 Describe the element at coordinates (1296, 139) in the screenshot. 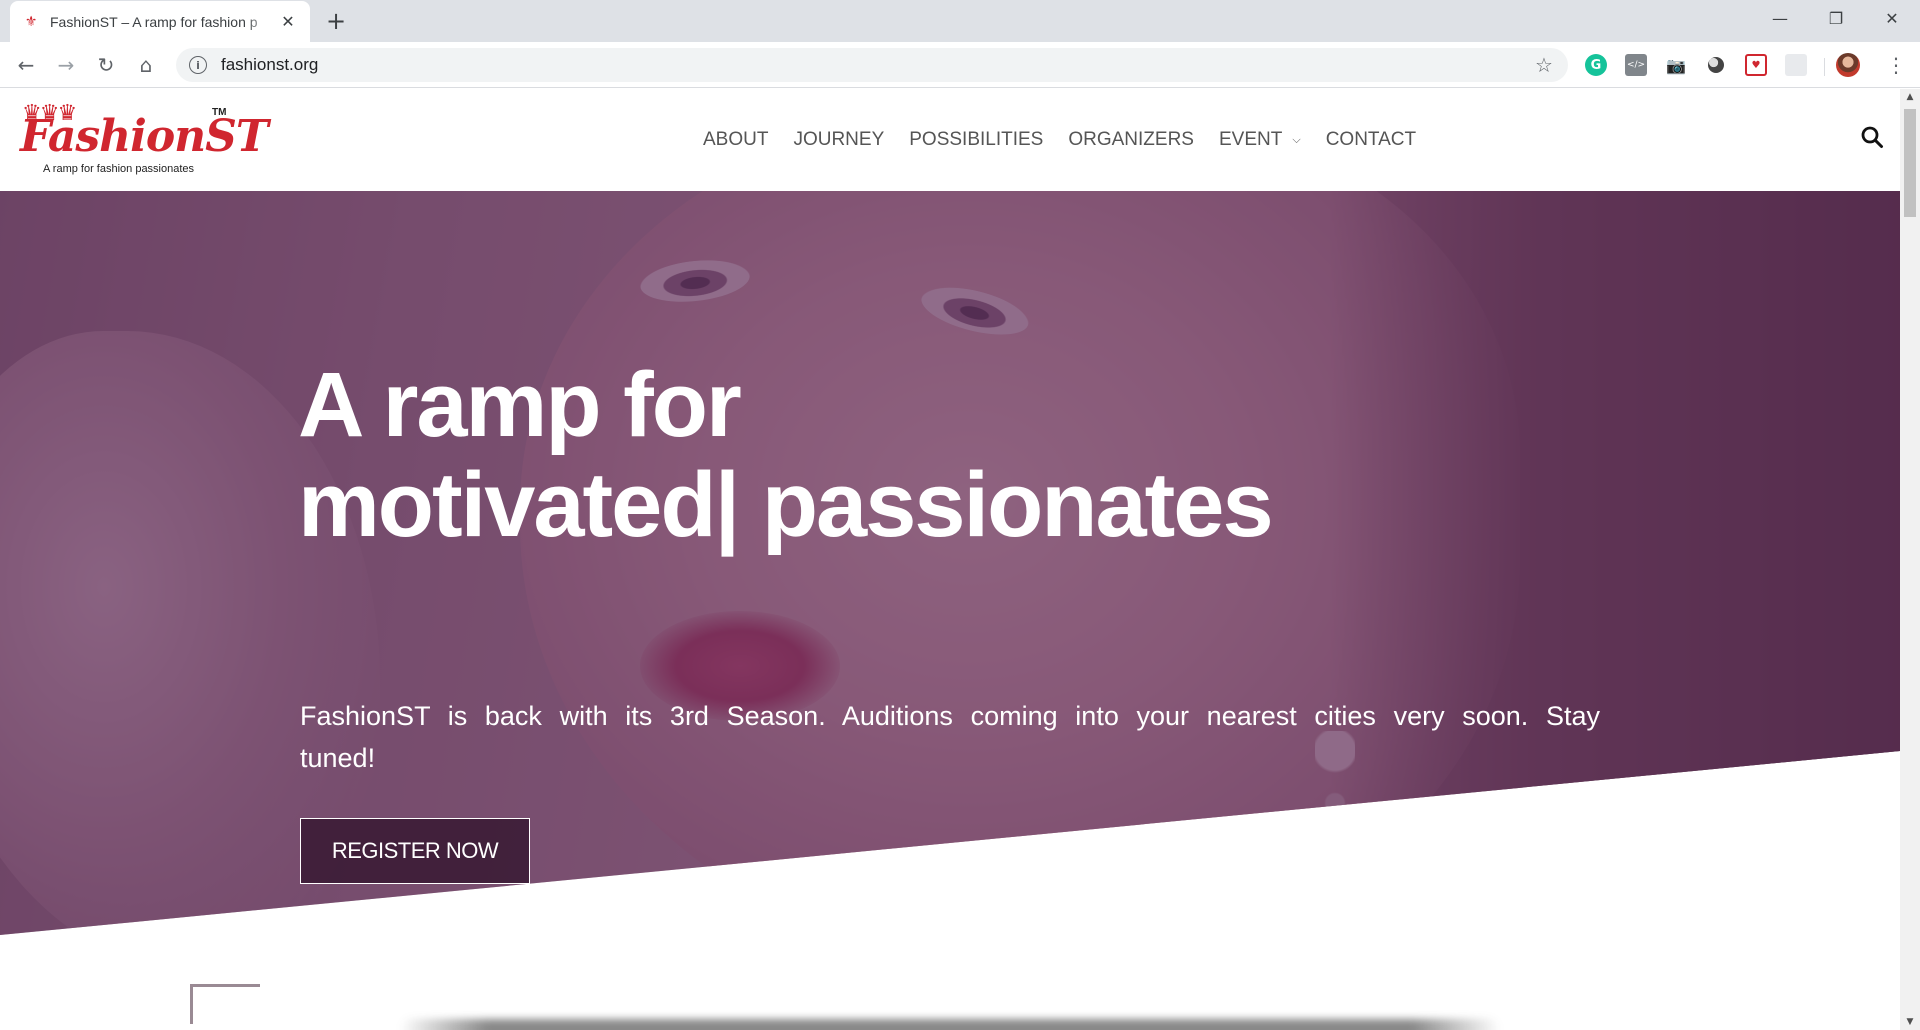

I see `chevron-down-icon: ⌵` at that location.